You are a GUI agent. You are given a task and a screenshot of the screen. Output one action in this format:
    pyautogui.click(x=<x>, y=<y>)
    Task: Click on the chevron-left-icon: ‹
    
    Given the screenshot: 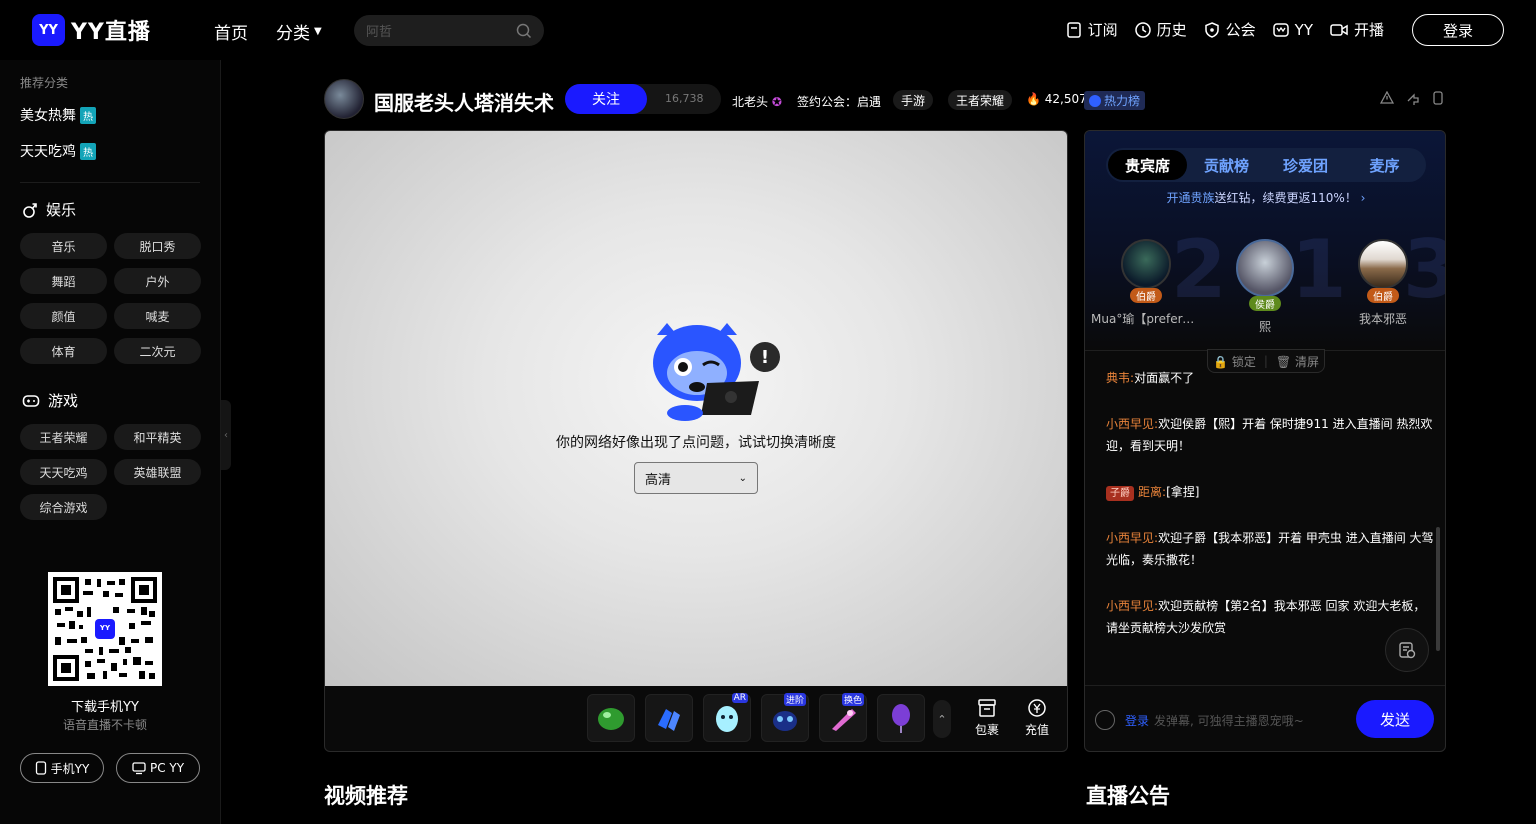 What is the action you would take?
    pyautogui.click(x=226, y=435)
    